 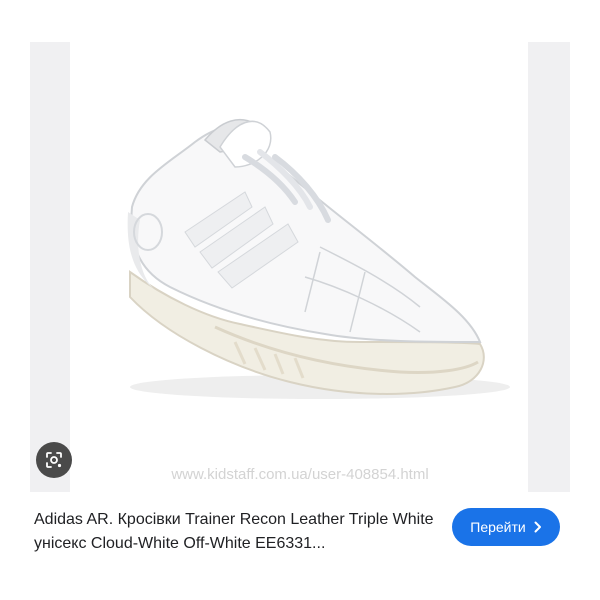 I want to click on visit-button: Перейти, so click(x=506, y=527).